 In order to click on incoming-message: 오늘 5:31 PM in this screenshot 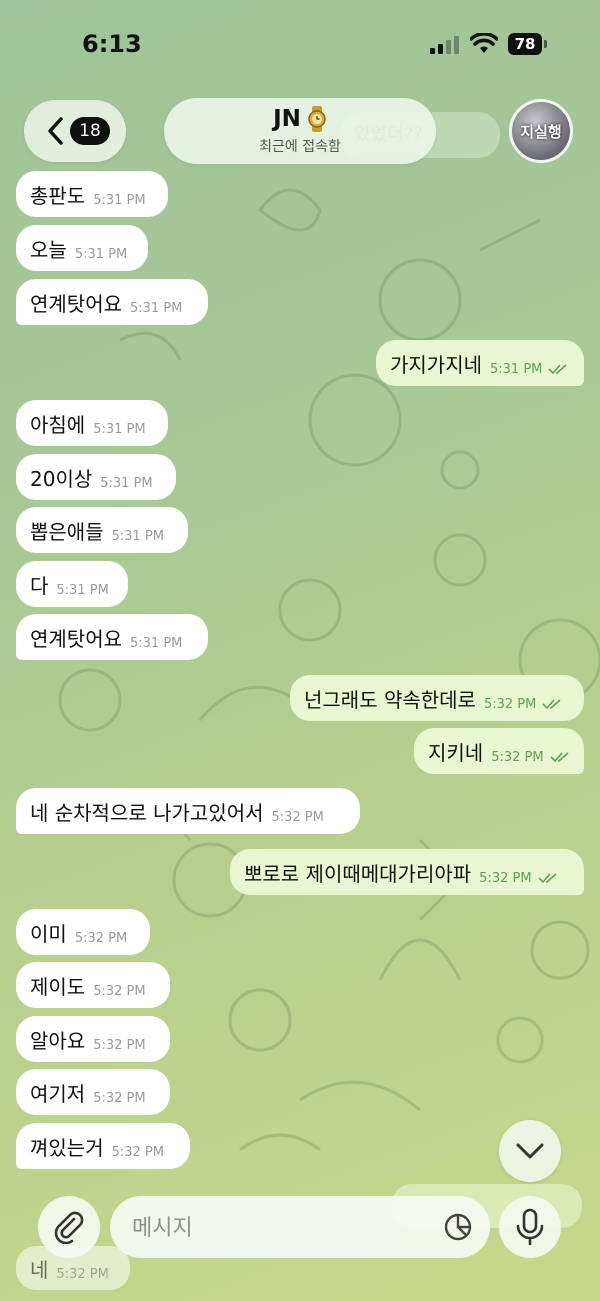, I will do `click(82, 248)`.